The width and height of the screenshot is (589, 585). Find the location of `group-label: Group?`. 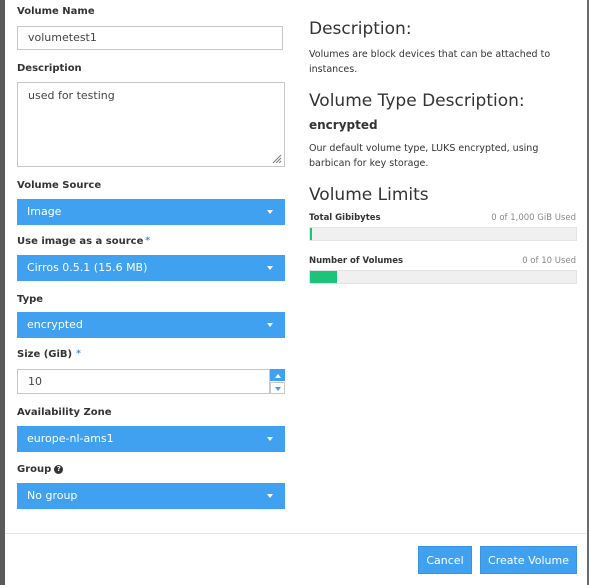

group-label: Group? is located at coordinates (40, 469).